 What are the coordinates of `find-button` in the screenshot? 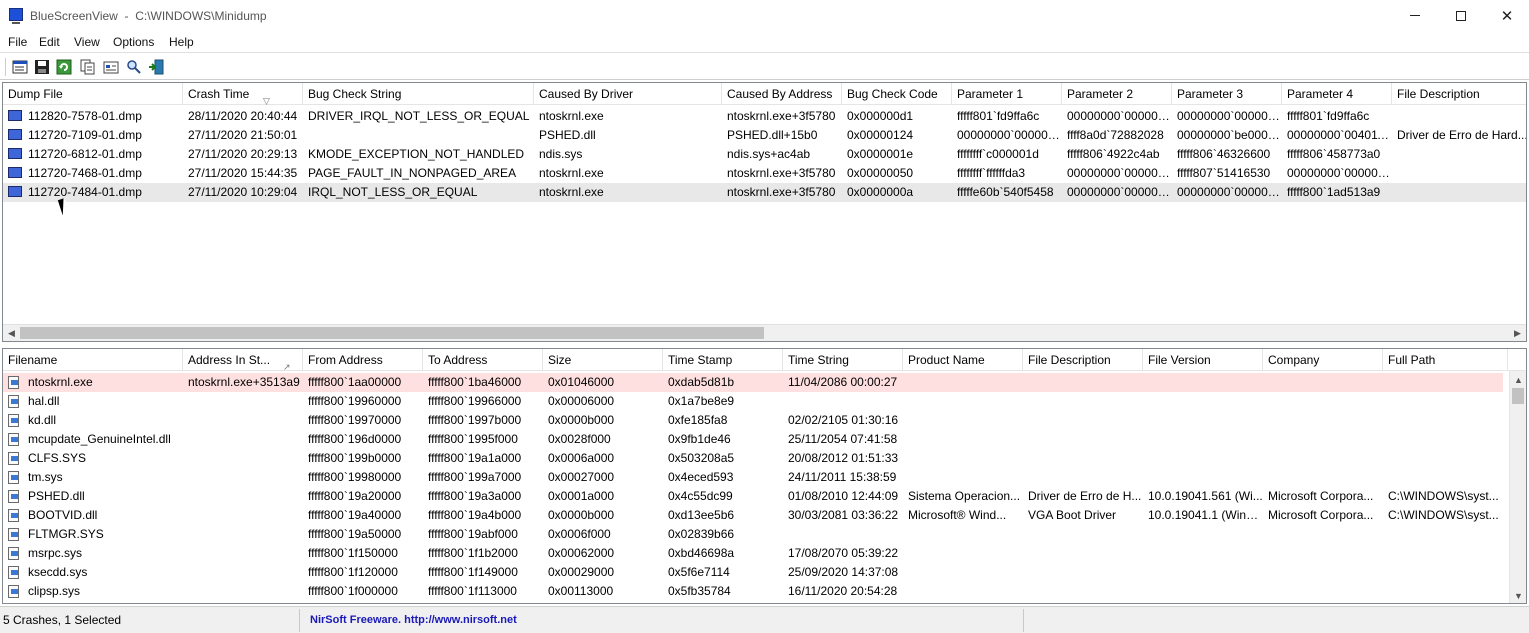 It's located at (134, 67).